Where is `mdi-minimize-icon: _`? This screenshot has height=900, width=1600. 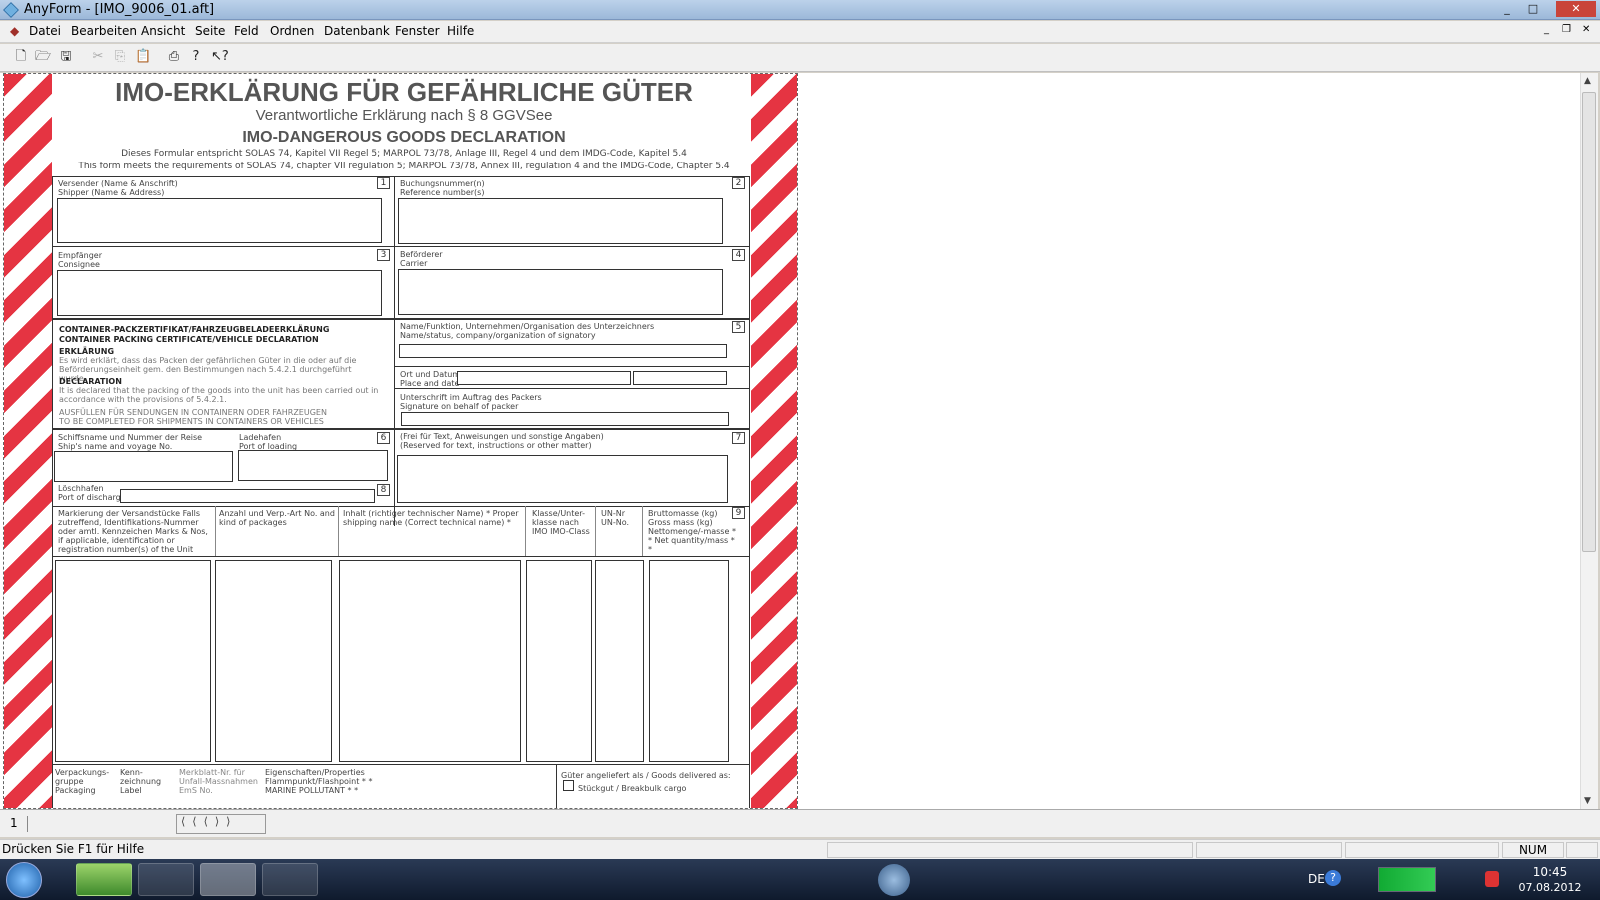
mdi-minimize-icon: _ is located at coordinates (1546, 29).